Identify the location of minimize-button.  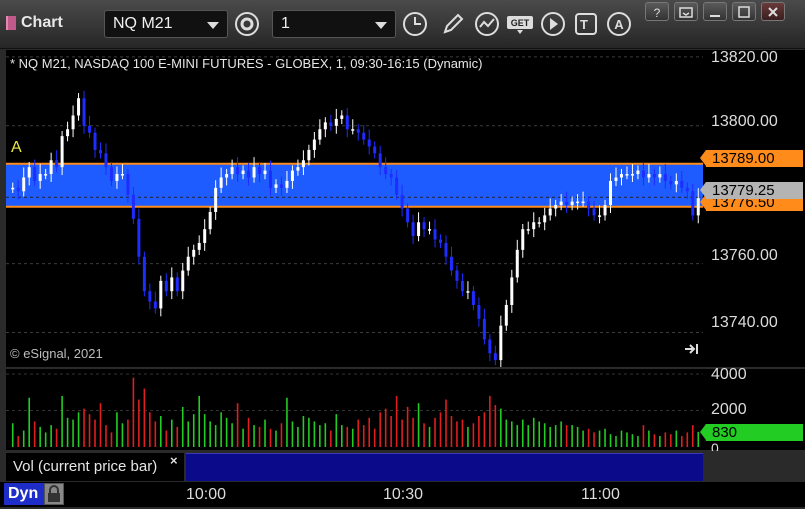
(715, 11).